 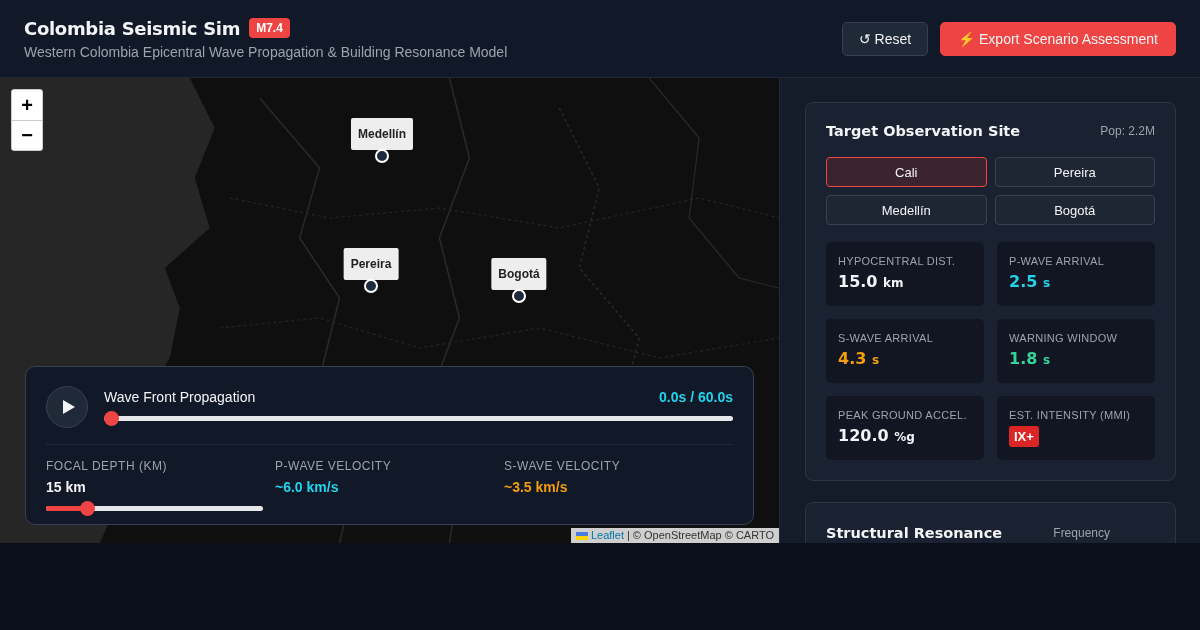 I want to click on card-title: Structural Resonance, so click(x=914, y=533).